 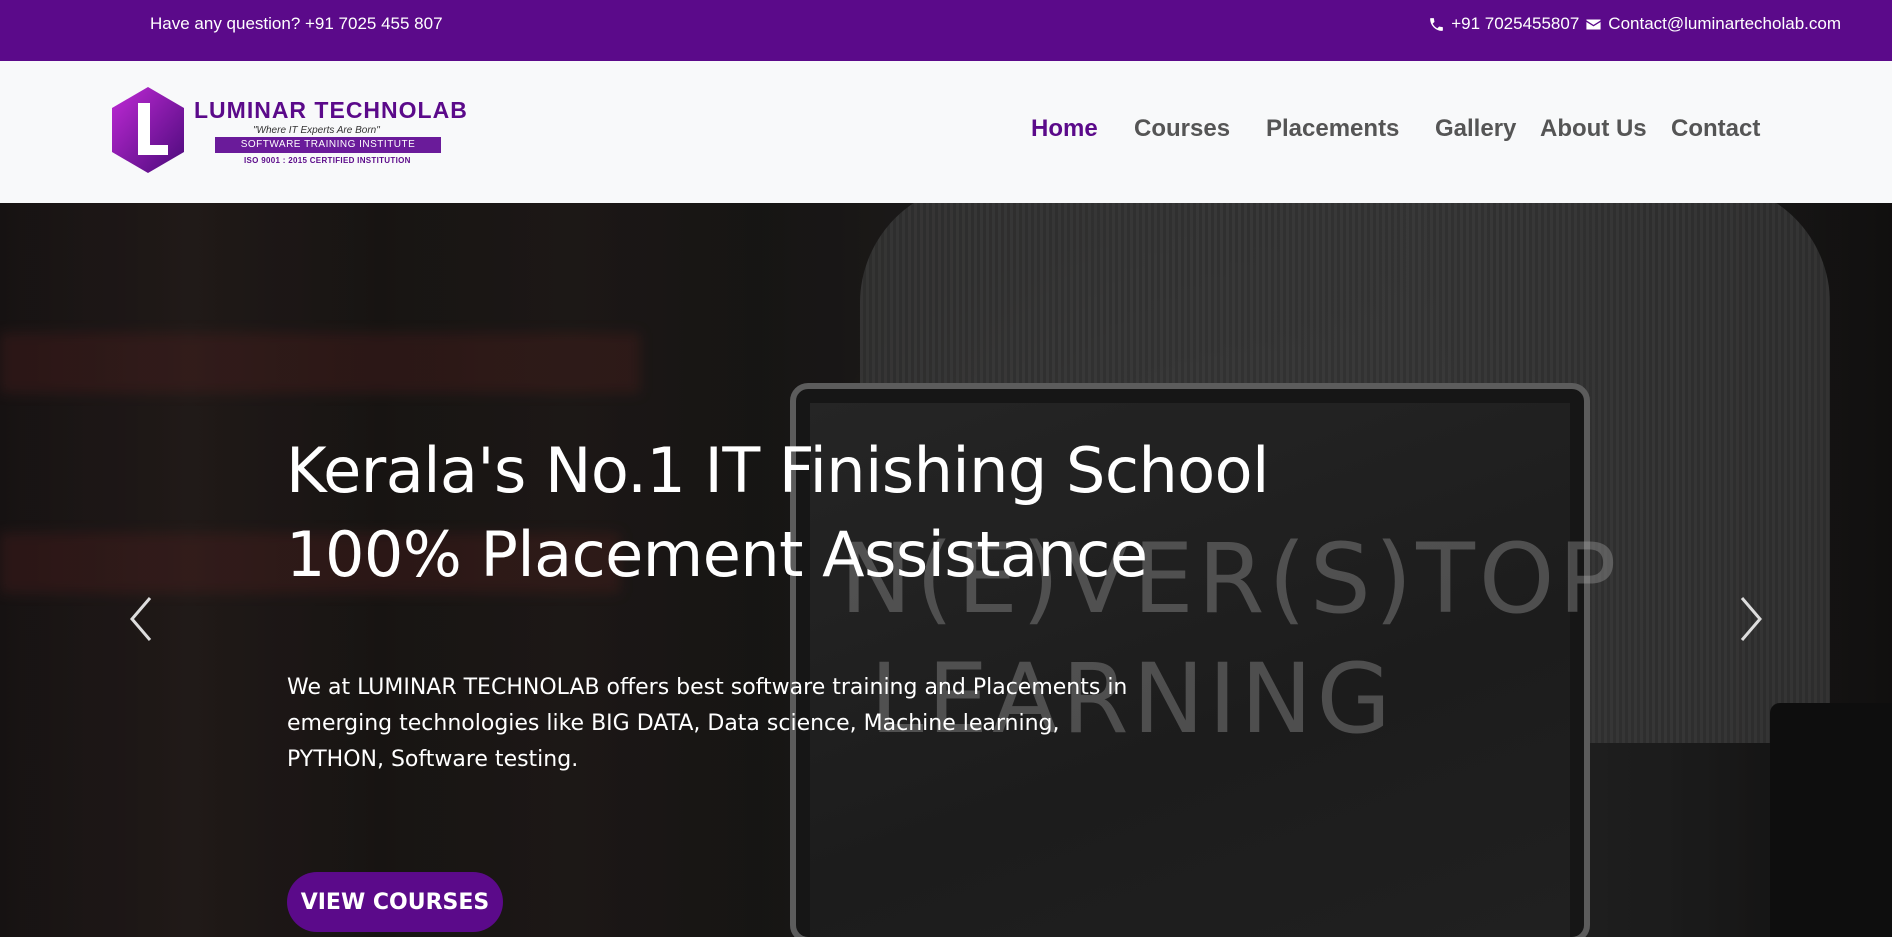 What do you see at coordinates (1751, 619) in the screenshot?
I see `chevron-right-icon` at bounding box center [1751, 619].